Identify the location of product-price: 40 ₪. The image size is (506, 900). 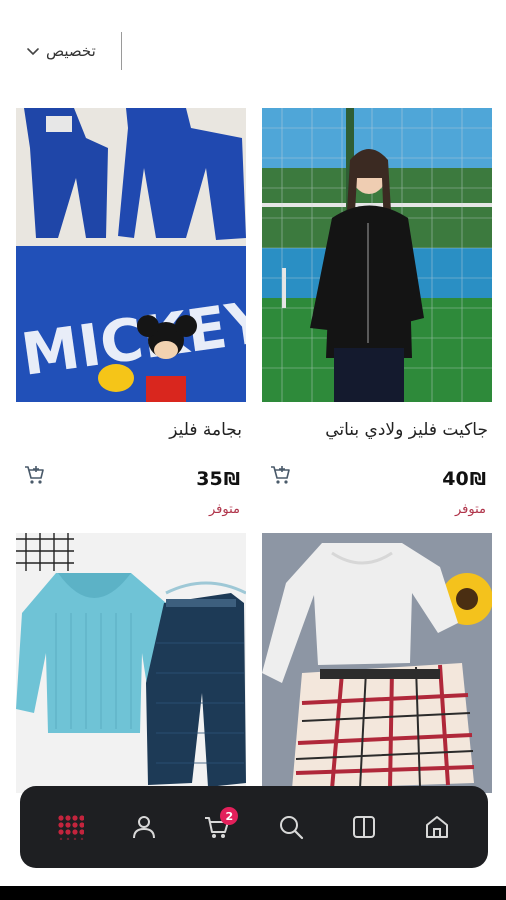
(464, 479).